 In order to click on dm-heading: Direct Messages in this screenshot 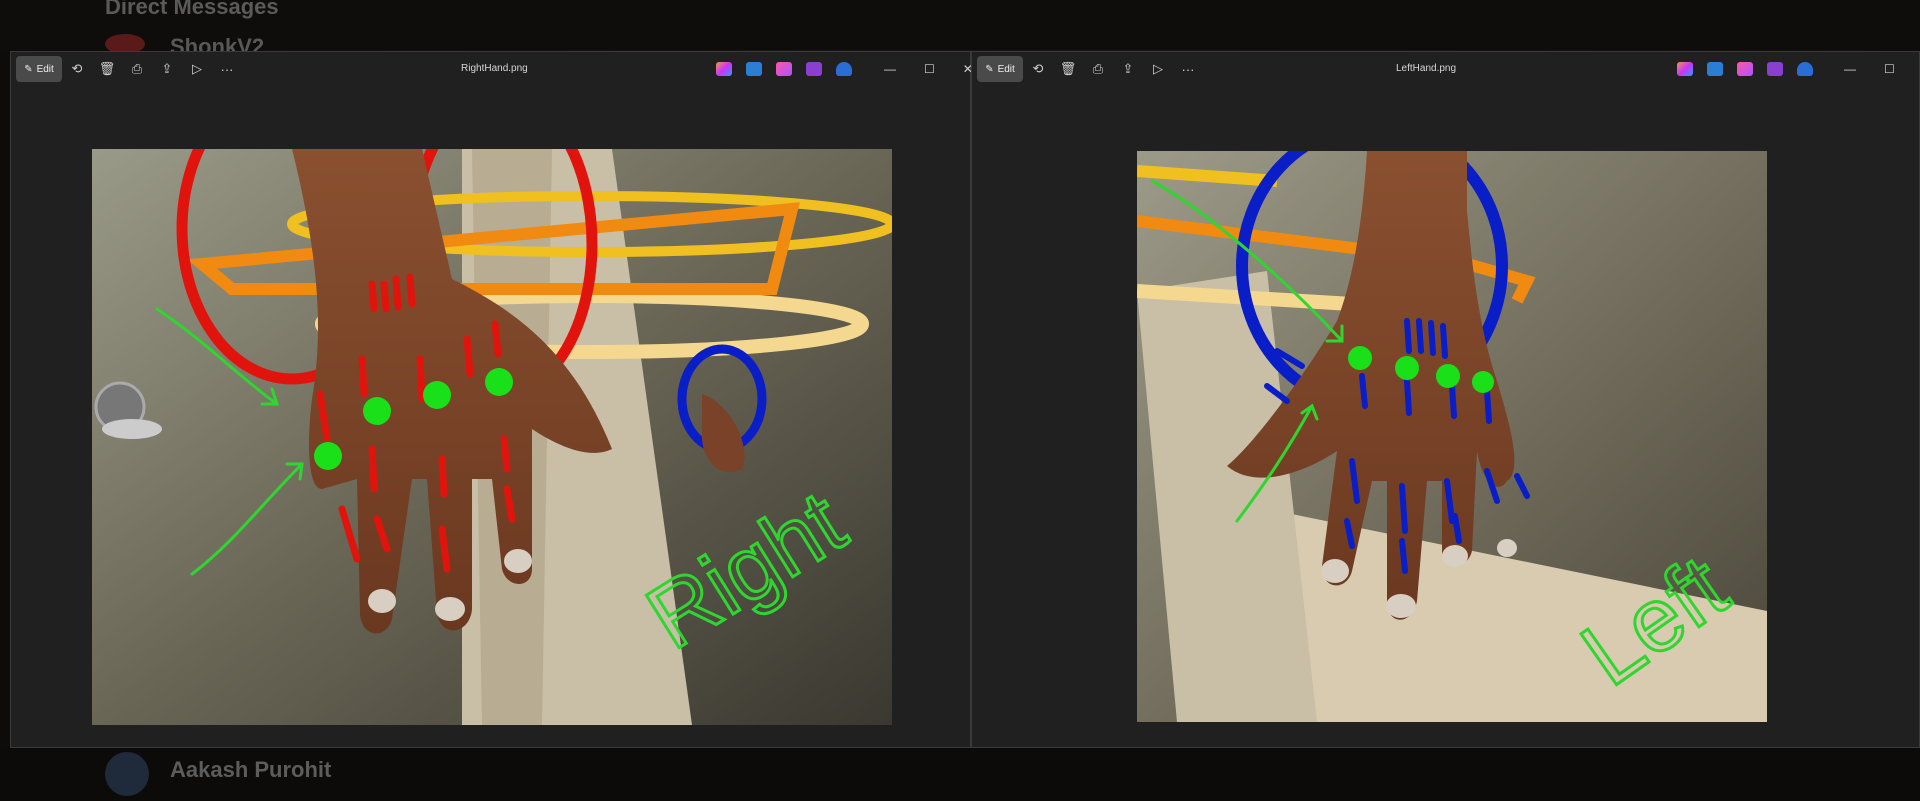, I will do `click(192, 9)`.